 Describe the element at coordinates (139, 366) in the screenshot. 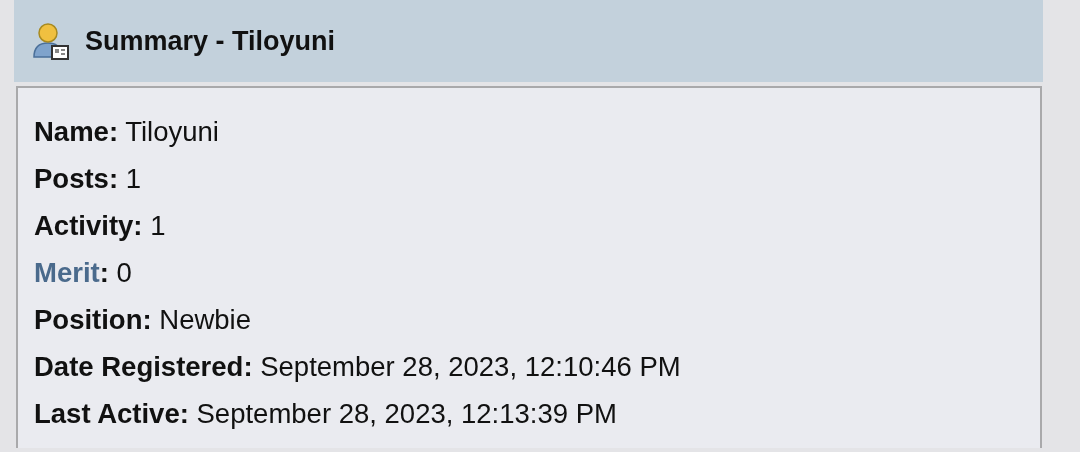

I see `field-label: Date Registered` at that location.